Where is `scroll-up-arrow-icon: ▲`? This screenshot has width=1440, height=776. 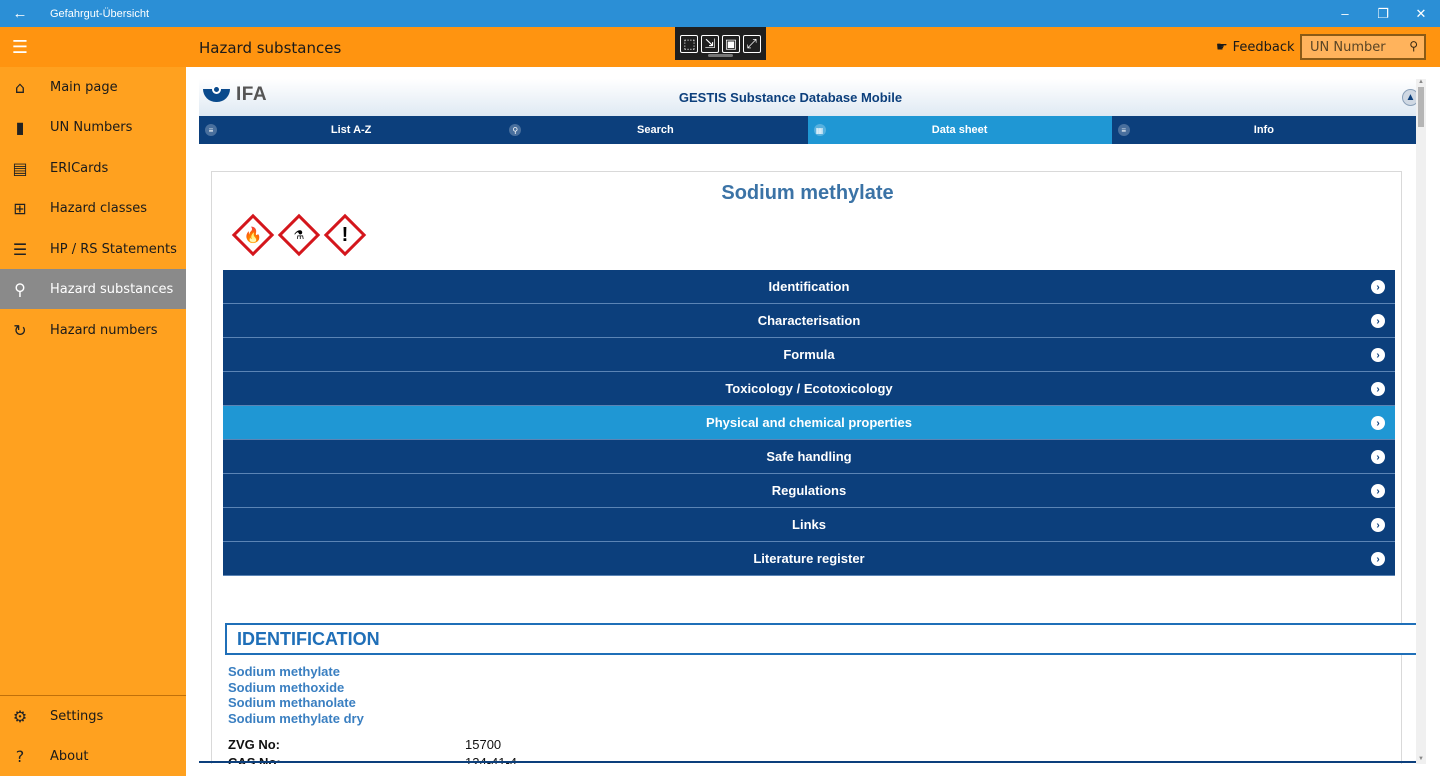
scroll-up-arrow-icon: ▲ is located at coordinates (1421, 83).